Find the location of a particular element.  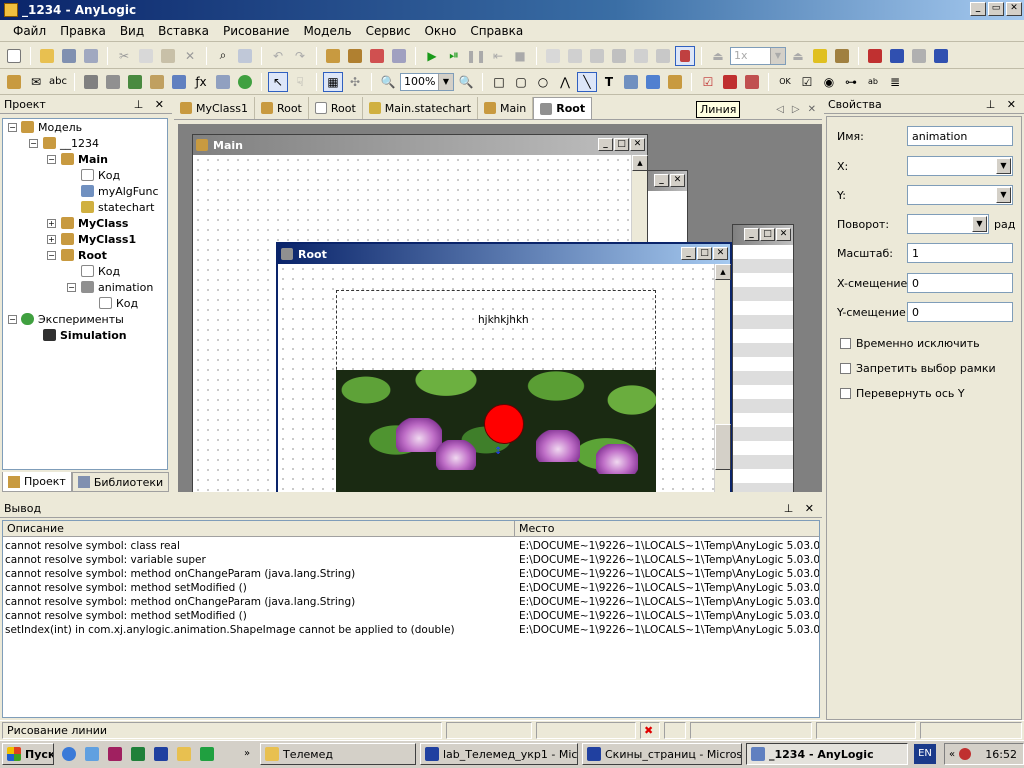

tab-close-icon: ✕ is located at coordinates (812, 109).